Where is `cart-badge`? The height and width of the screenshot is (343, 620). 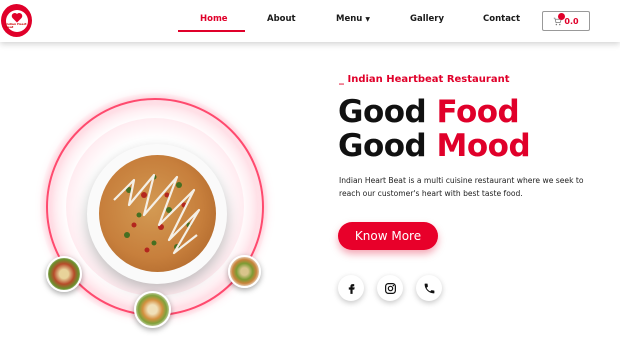
cart-badge is located at coordinates (561, 16).